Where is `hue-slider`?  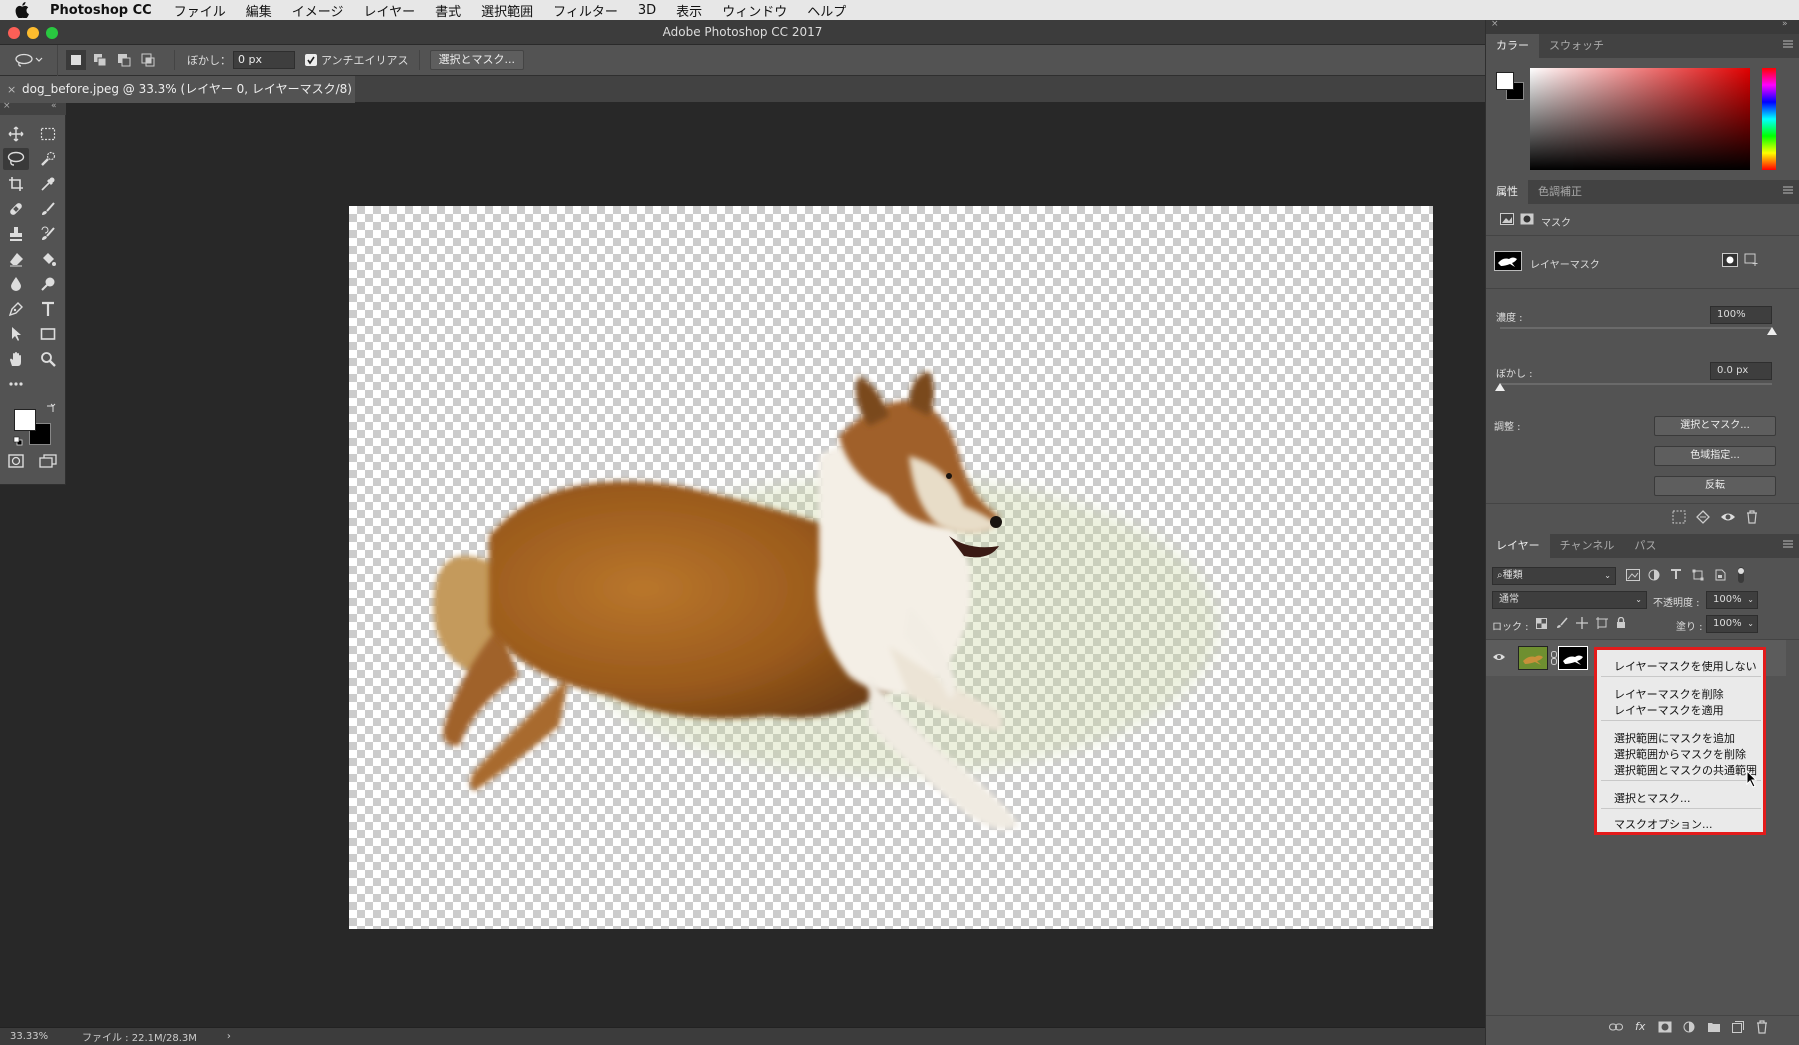 hue-slider is located at coordinates (1769, 119).